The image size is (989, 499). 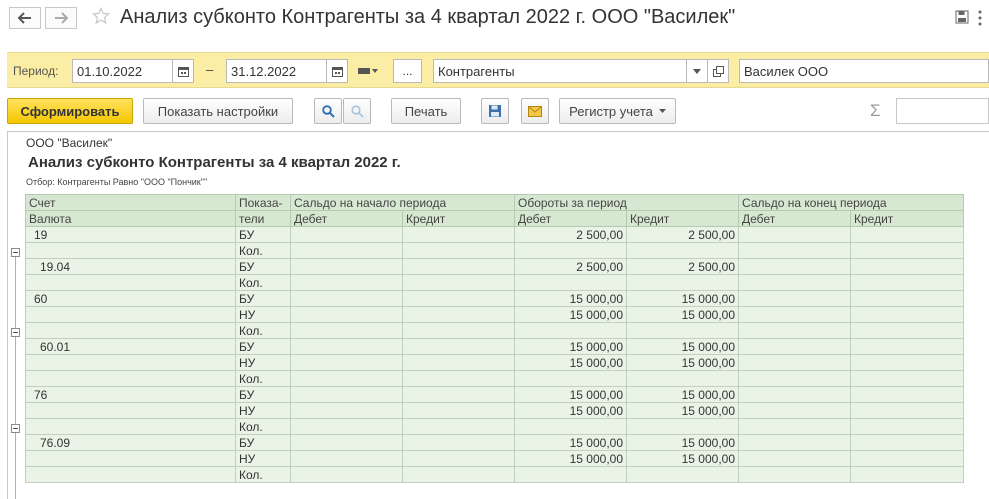 What do you see at coordinates (617, 111) in the screenshot?
I see `register-dropdown-button: Регистр учета` at bounding box center [617, 111].